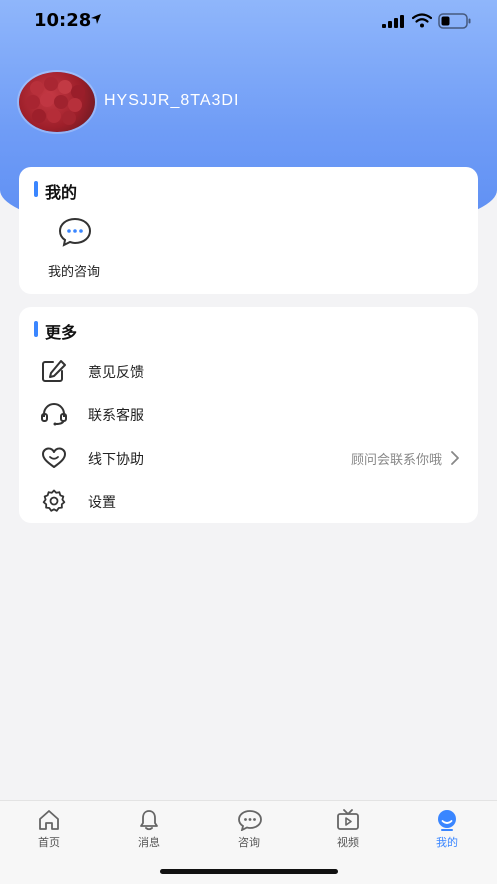 The image size is (497, 884). What do you see at coordinates (447, 820) in the screenshot?
I see `profile-icon` at bounding box center [447, 820].